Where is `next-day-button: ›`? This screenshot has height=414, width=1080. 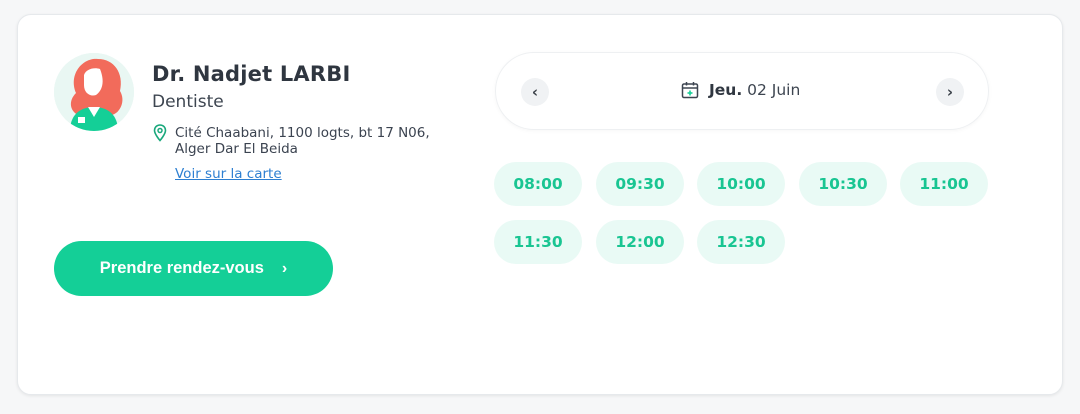
next-day-button: › is located at coordinates (950, 92).